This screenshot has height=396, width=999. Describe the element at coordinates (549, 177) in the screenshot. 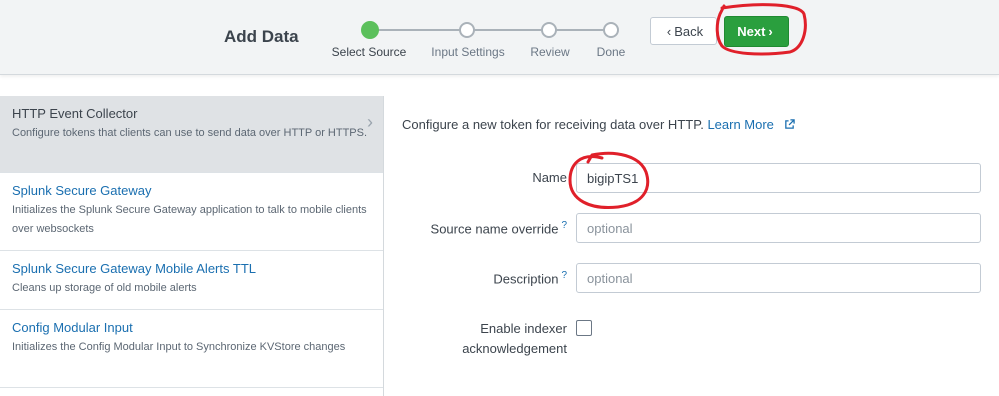

I see `name-label: Name` at that location.